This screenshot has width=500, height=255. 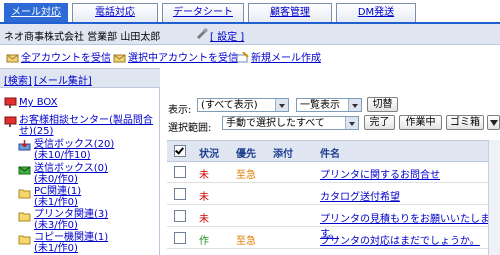 I want to click on row-subject-link: プリンタに関するお問合せ, so click(x=380, y=173).